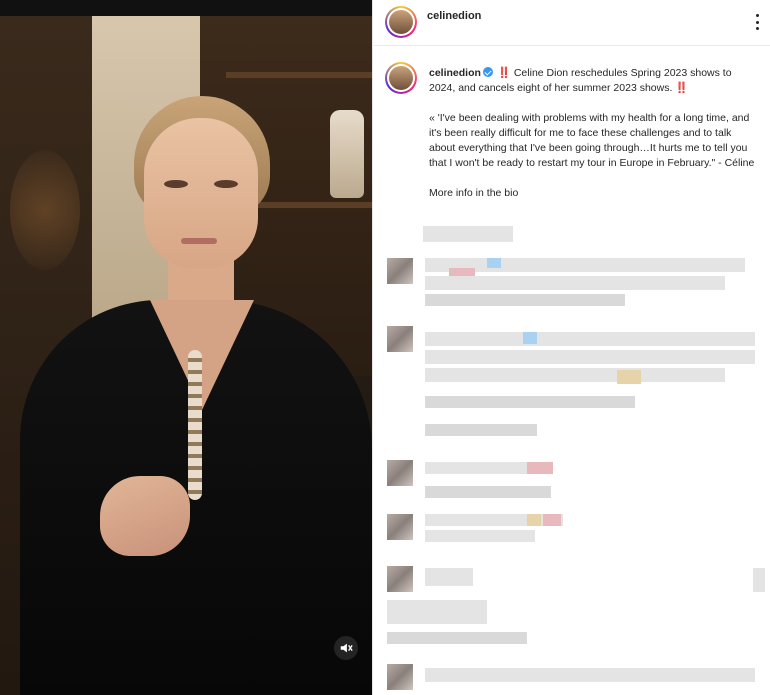  I want to click on right-eye, so click(226, 184).